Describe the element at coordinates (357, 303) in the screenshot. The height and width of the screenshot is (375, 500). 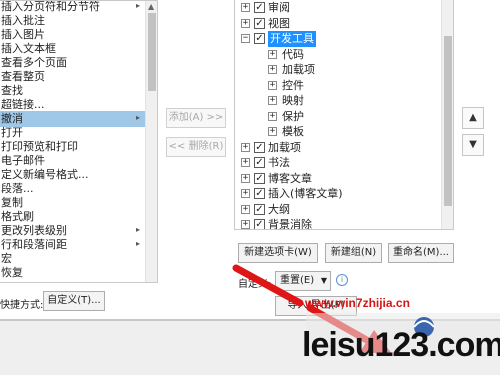
I see `watermark-url: www.win7zhijia.cn` at that location.